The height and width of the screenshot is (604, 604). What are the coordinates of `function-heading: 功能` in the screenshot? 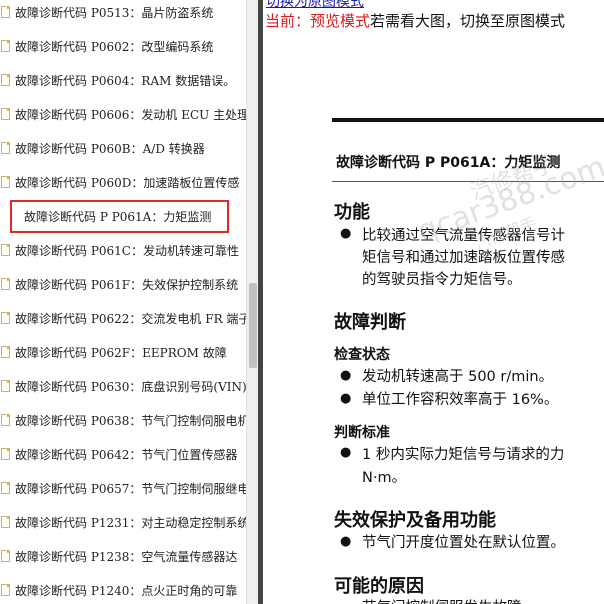 It's located at (352, 212).